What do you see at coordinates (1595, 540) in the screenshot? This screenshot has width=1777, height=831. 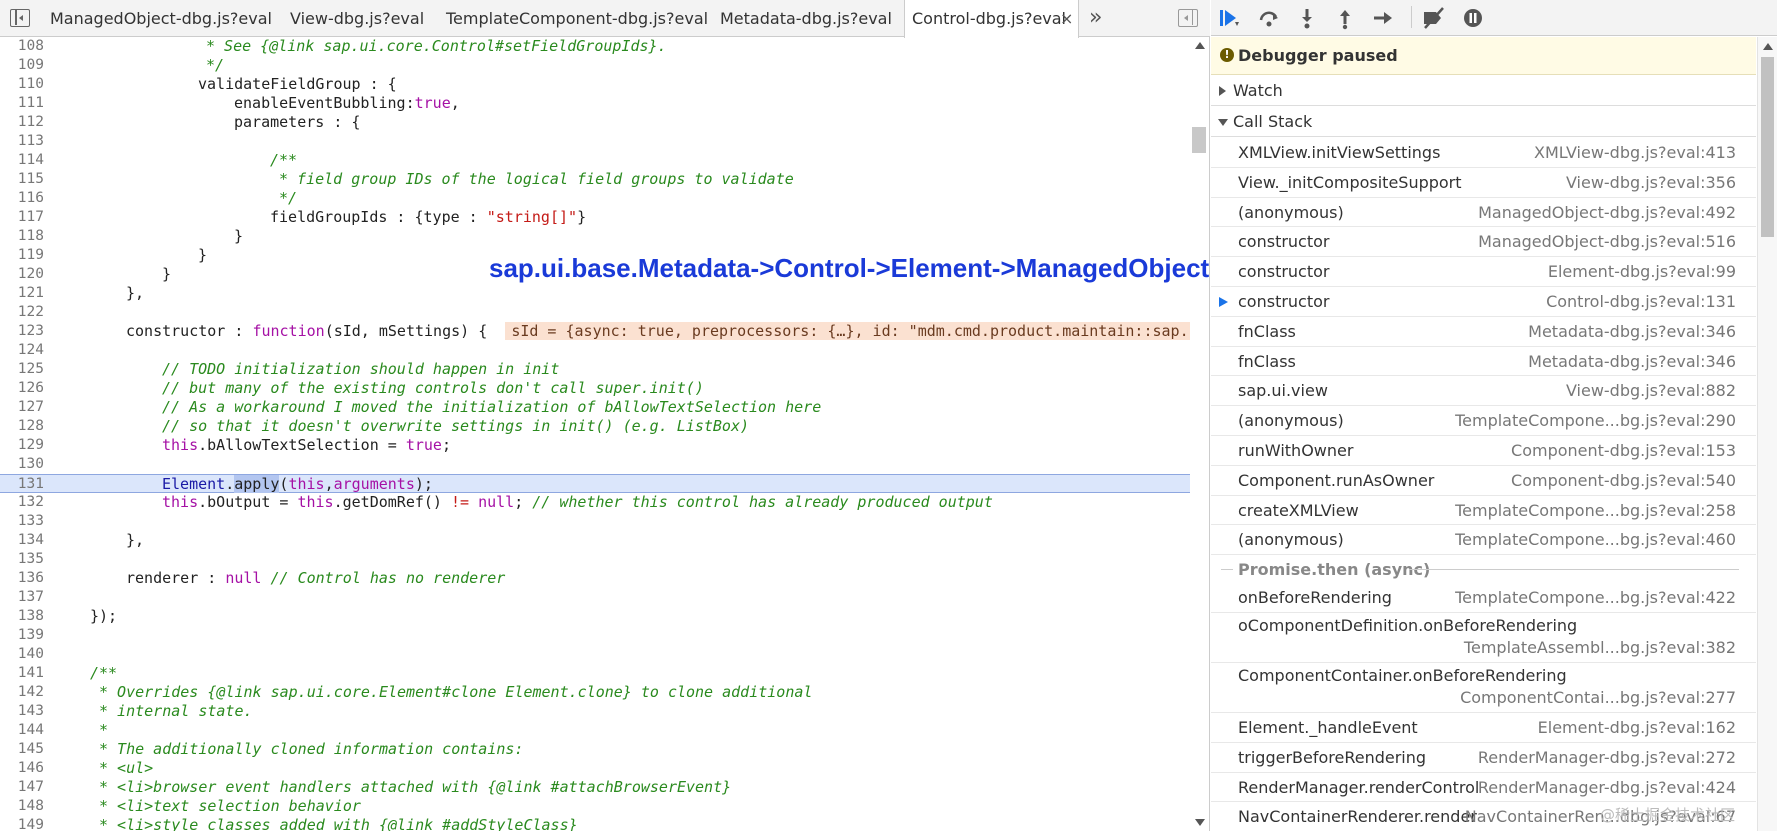 I see `frame-location-link: TemplateCompone...bg.js?eval:460` at bounding box center [1595, 540].